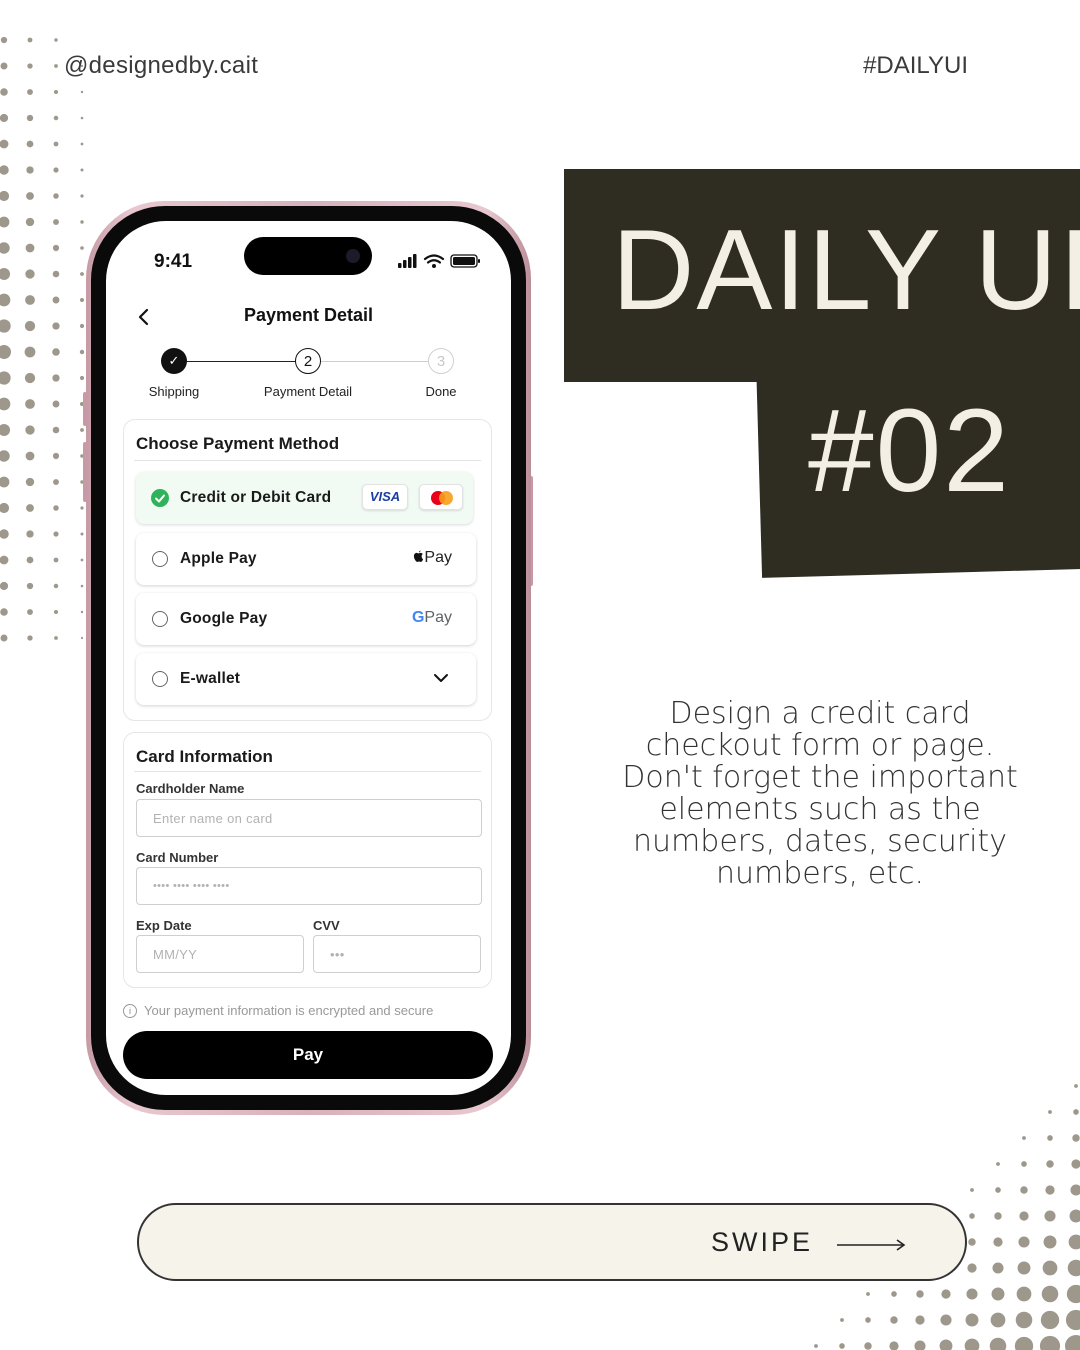 The height and width of the screenshot is (1350, 1080). What do you see at coordinates (191, 886) in the screenshot?
I see `card-number-placeholder: •••• •••• •••• ••••` at bounding box center [191, 886].